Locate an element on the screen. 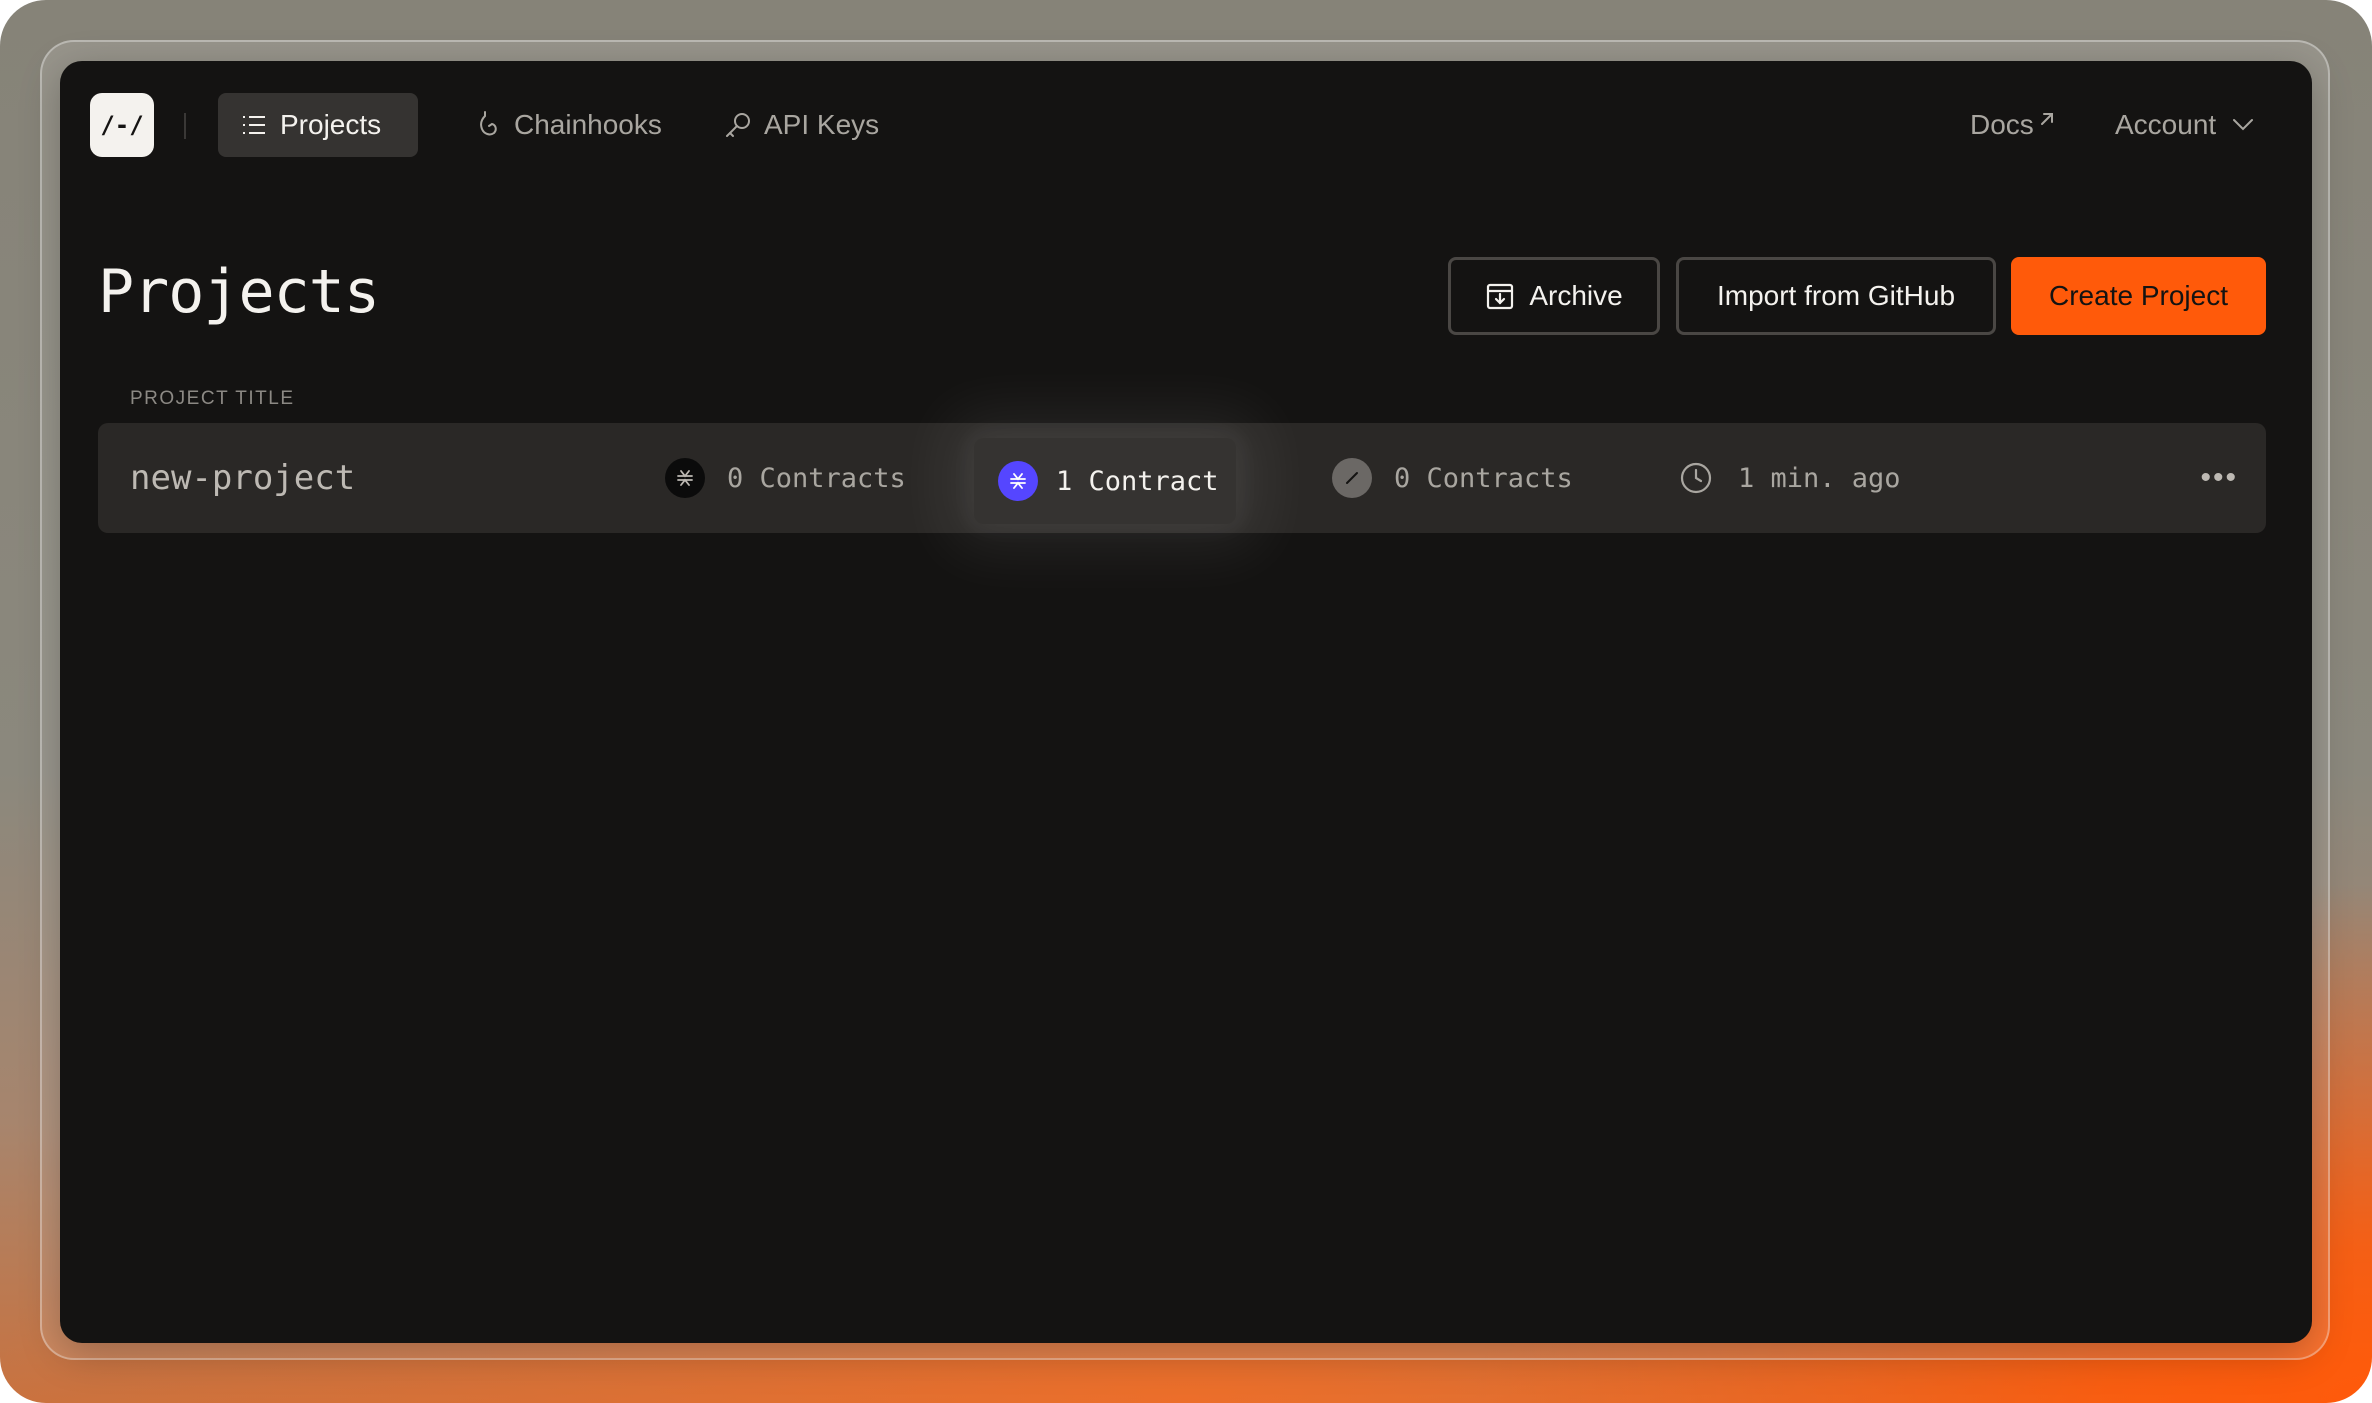  page-title: Projects is located at coordinates (239, 292).